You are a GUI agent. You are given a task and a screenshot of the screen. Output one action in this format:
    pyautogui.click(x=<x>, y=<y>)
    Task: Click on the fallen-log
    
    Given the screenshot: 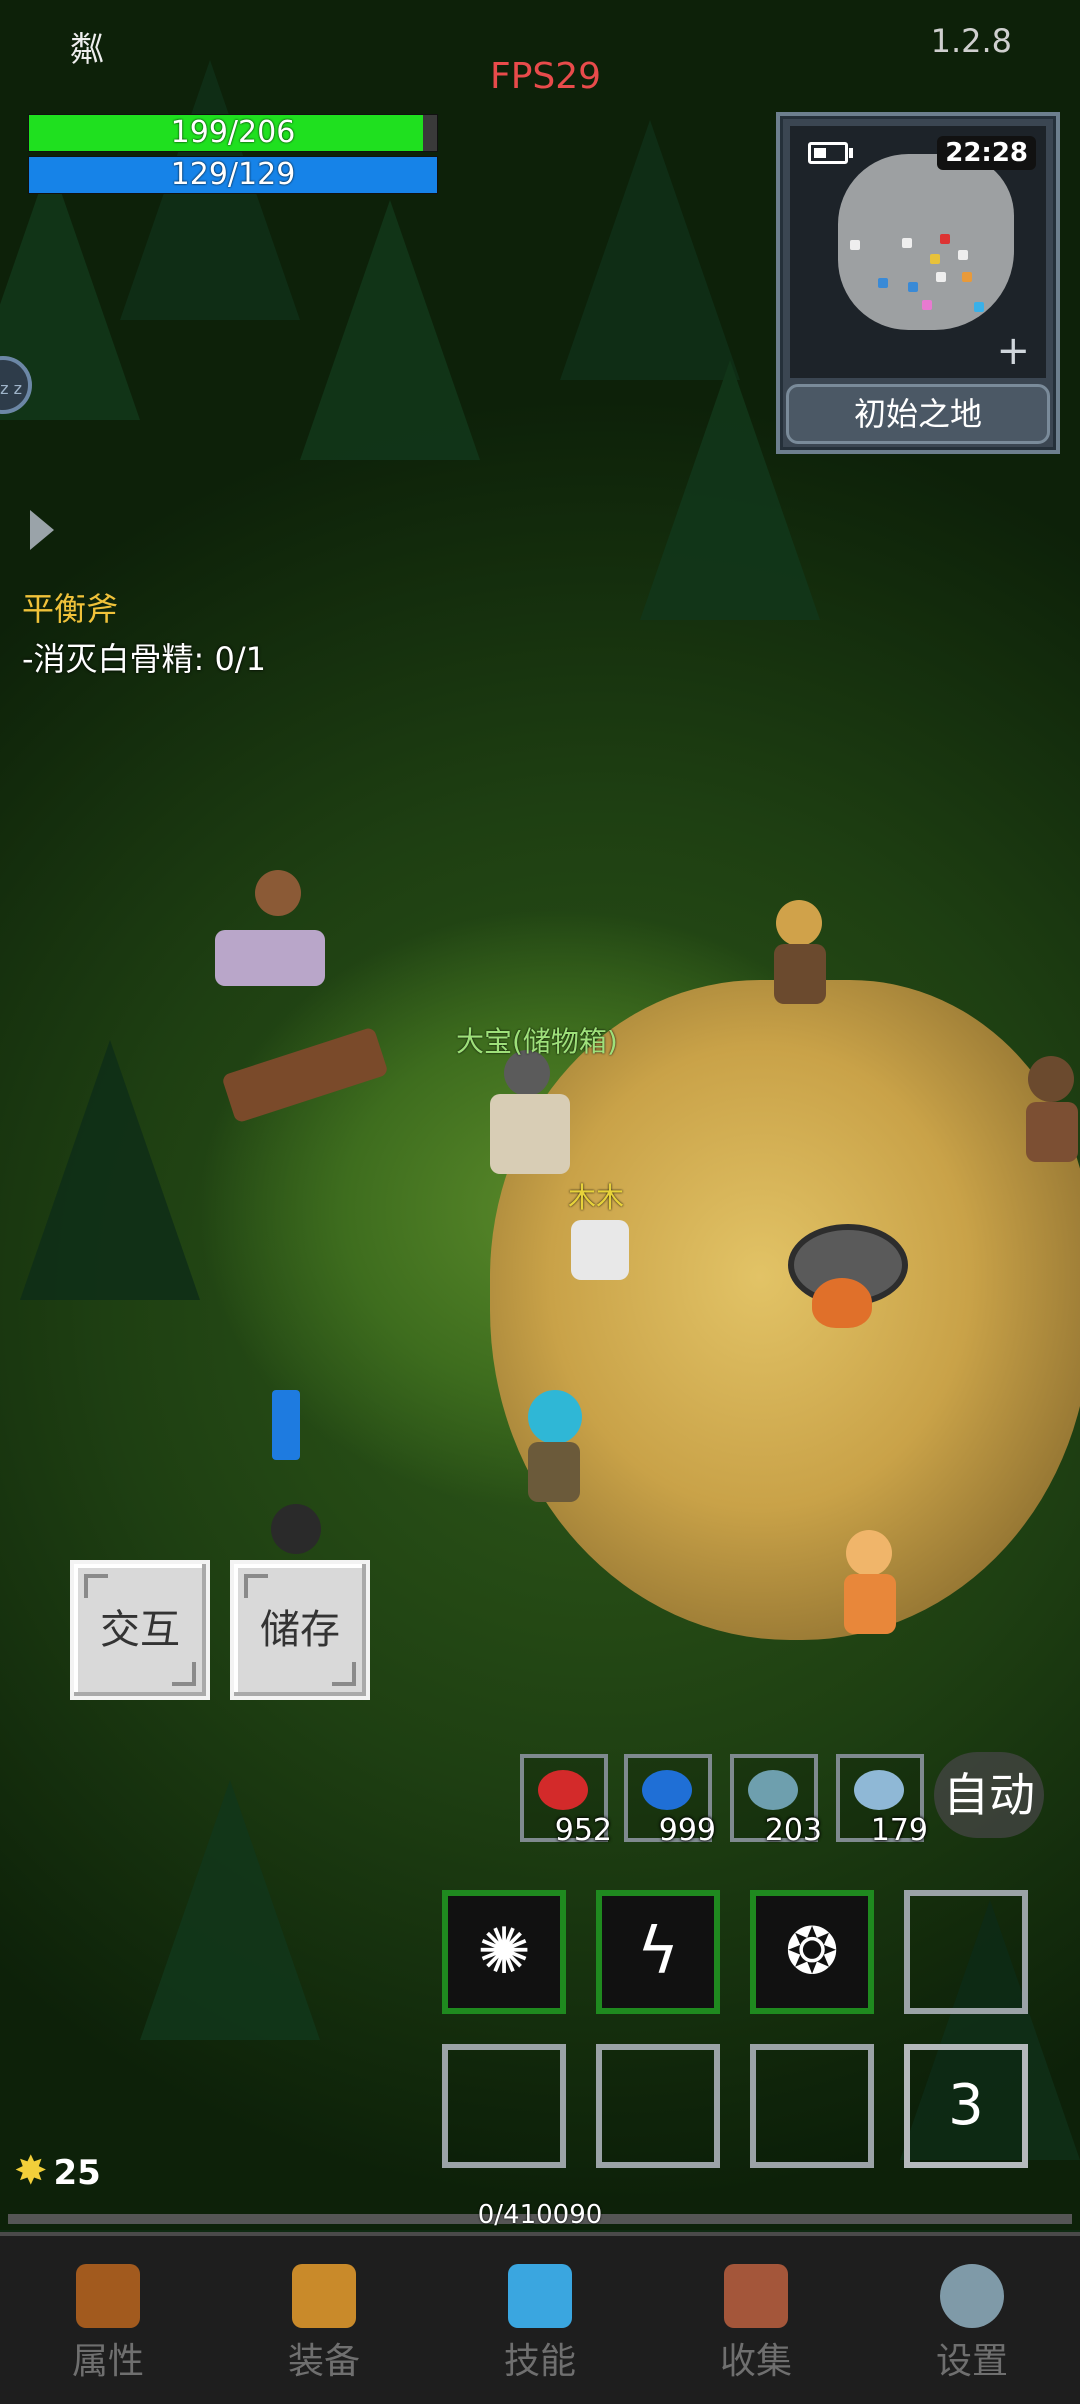 What is the action you would take?
    pyautogui.click(x=305, y=1075)
    